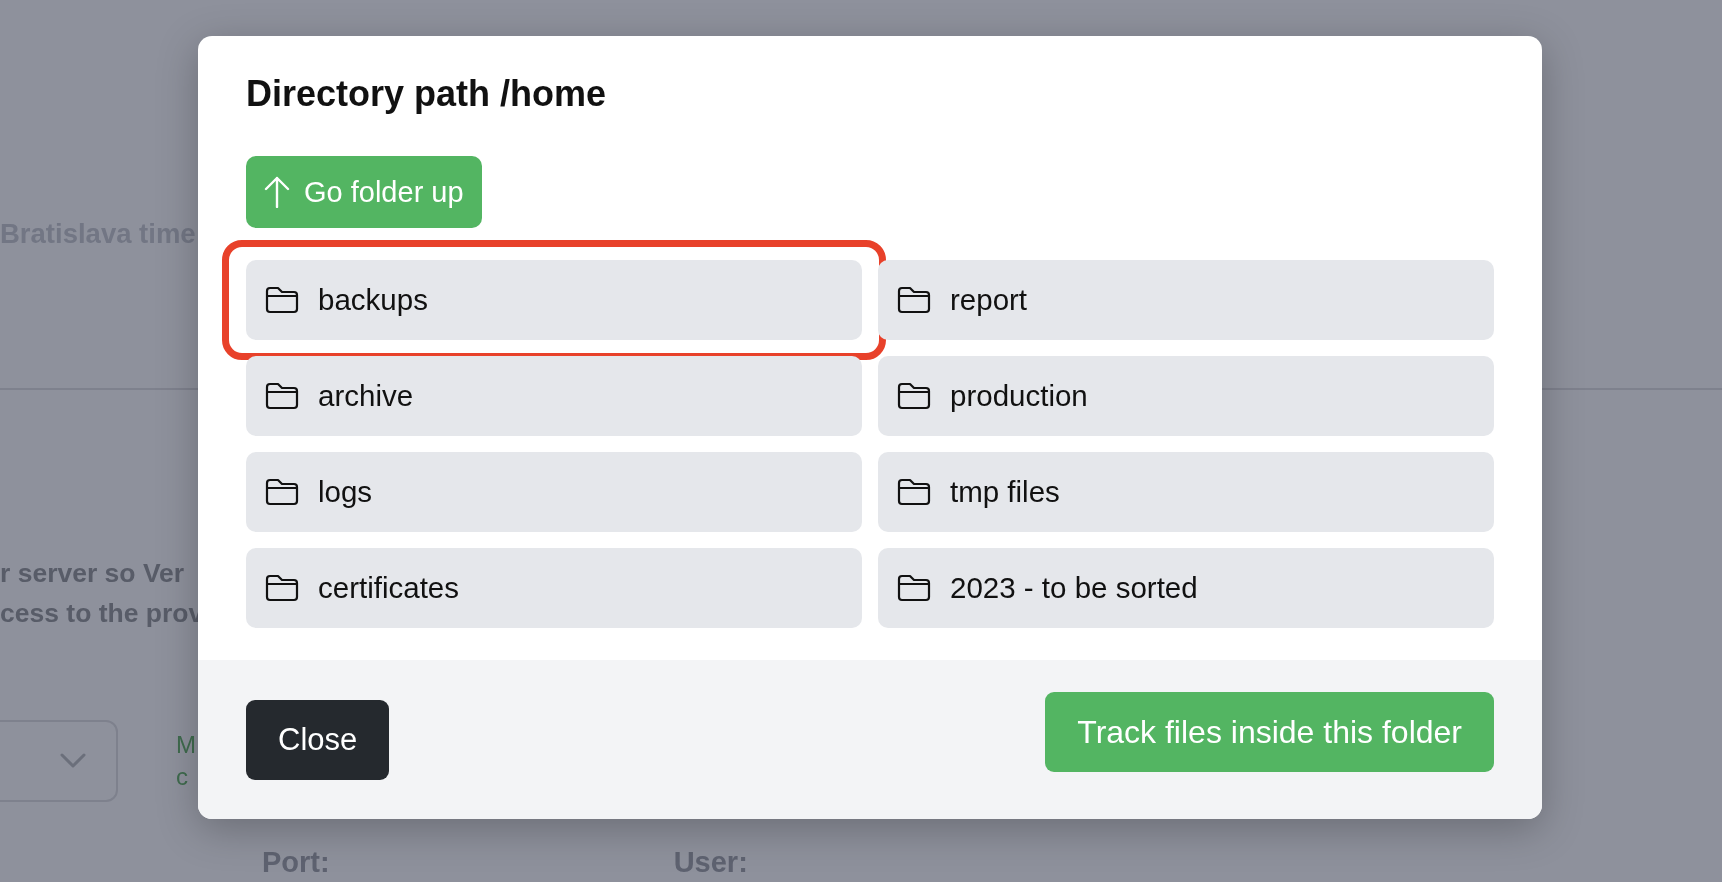 The height and width of the screenshot is (882, 1722). What do you see at coordinates (554, 300) in the screenshot?
I see `folder-item: backups` at bounding box center [554, 300].